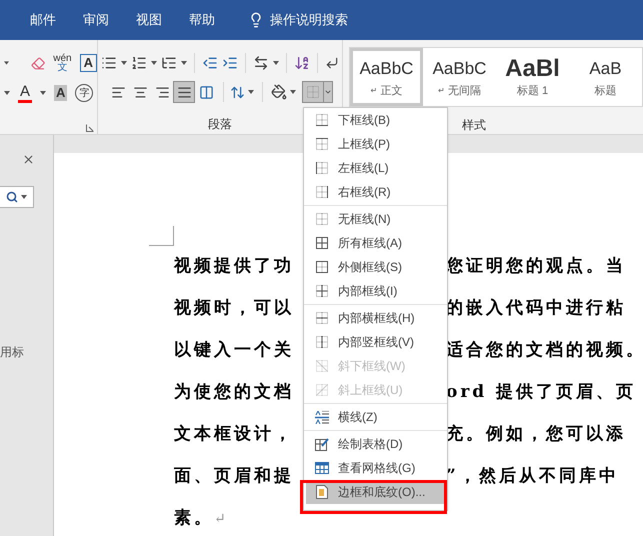  What do you see at coordinates (261, 63) in the screenshot?
I see `text-direction-icon` at bounding box center [261, 63].